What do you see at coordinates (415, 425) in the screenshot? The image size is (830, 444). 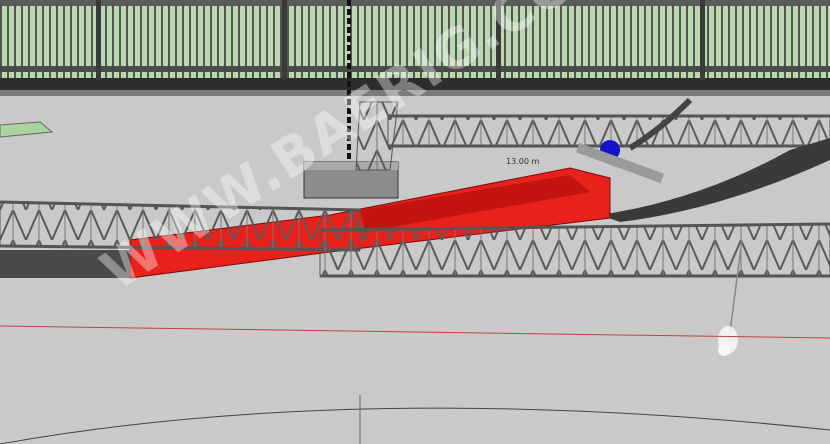 I see `floor-arc` at bounding box center [415, 425].